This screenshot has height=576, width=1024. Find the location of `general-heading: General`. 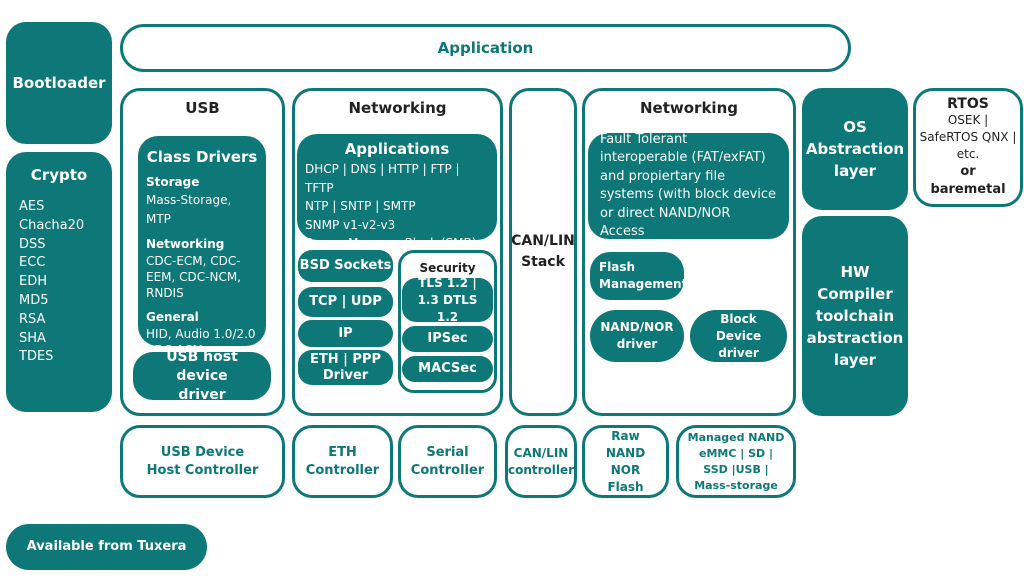

general-heading: General is located at coordinates (172, 317).